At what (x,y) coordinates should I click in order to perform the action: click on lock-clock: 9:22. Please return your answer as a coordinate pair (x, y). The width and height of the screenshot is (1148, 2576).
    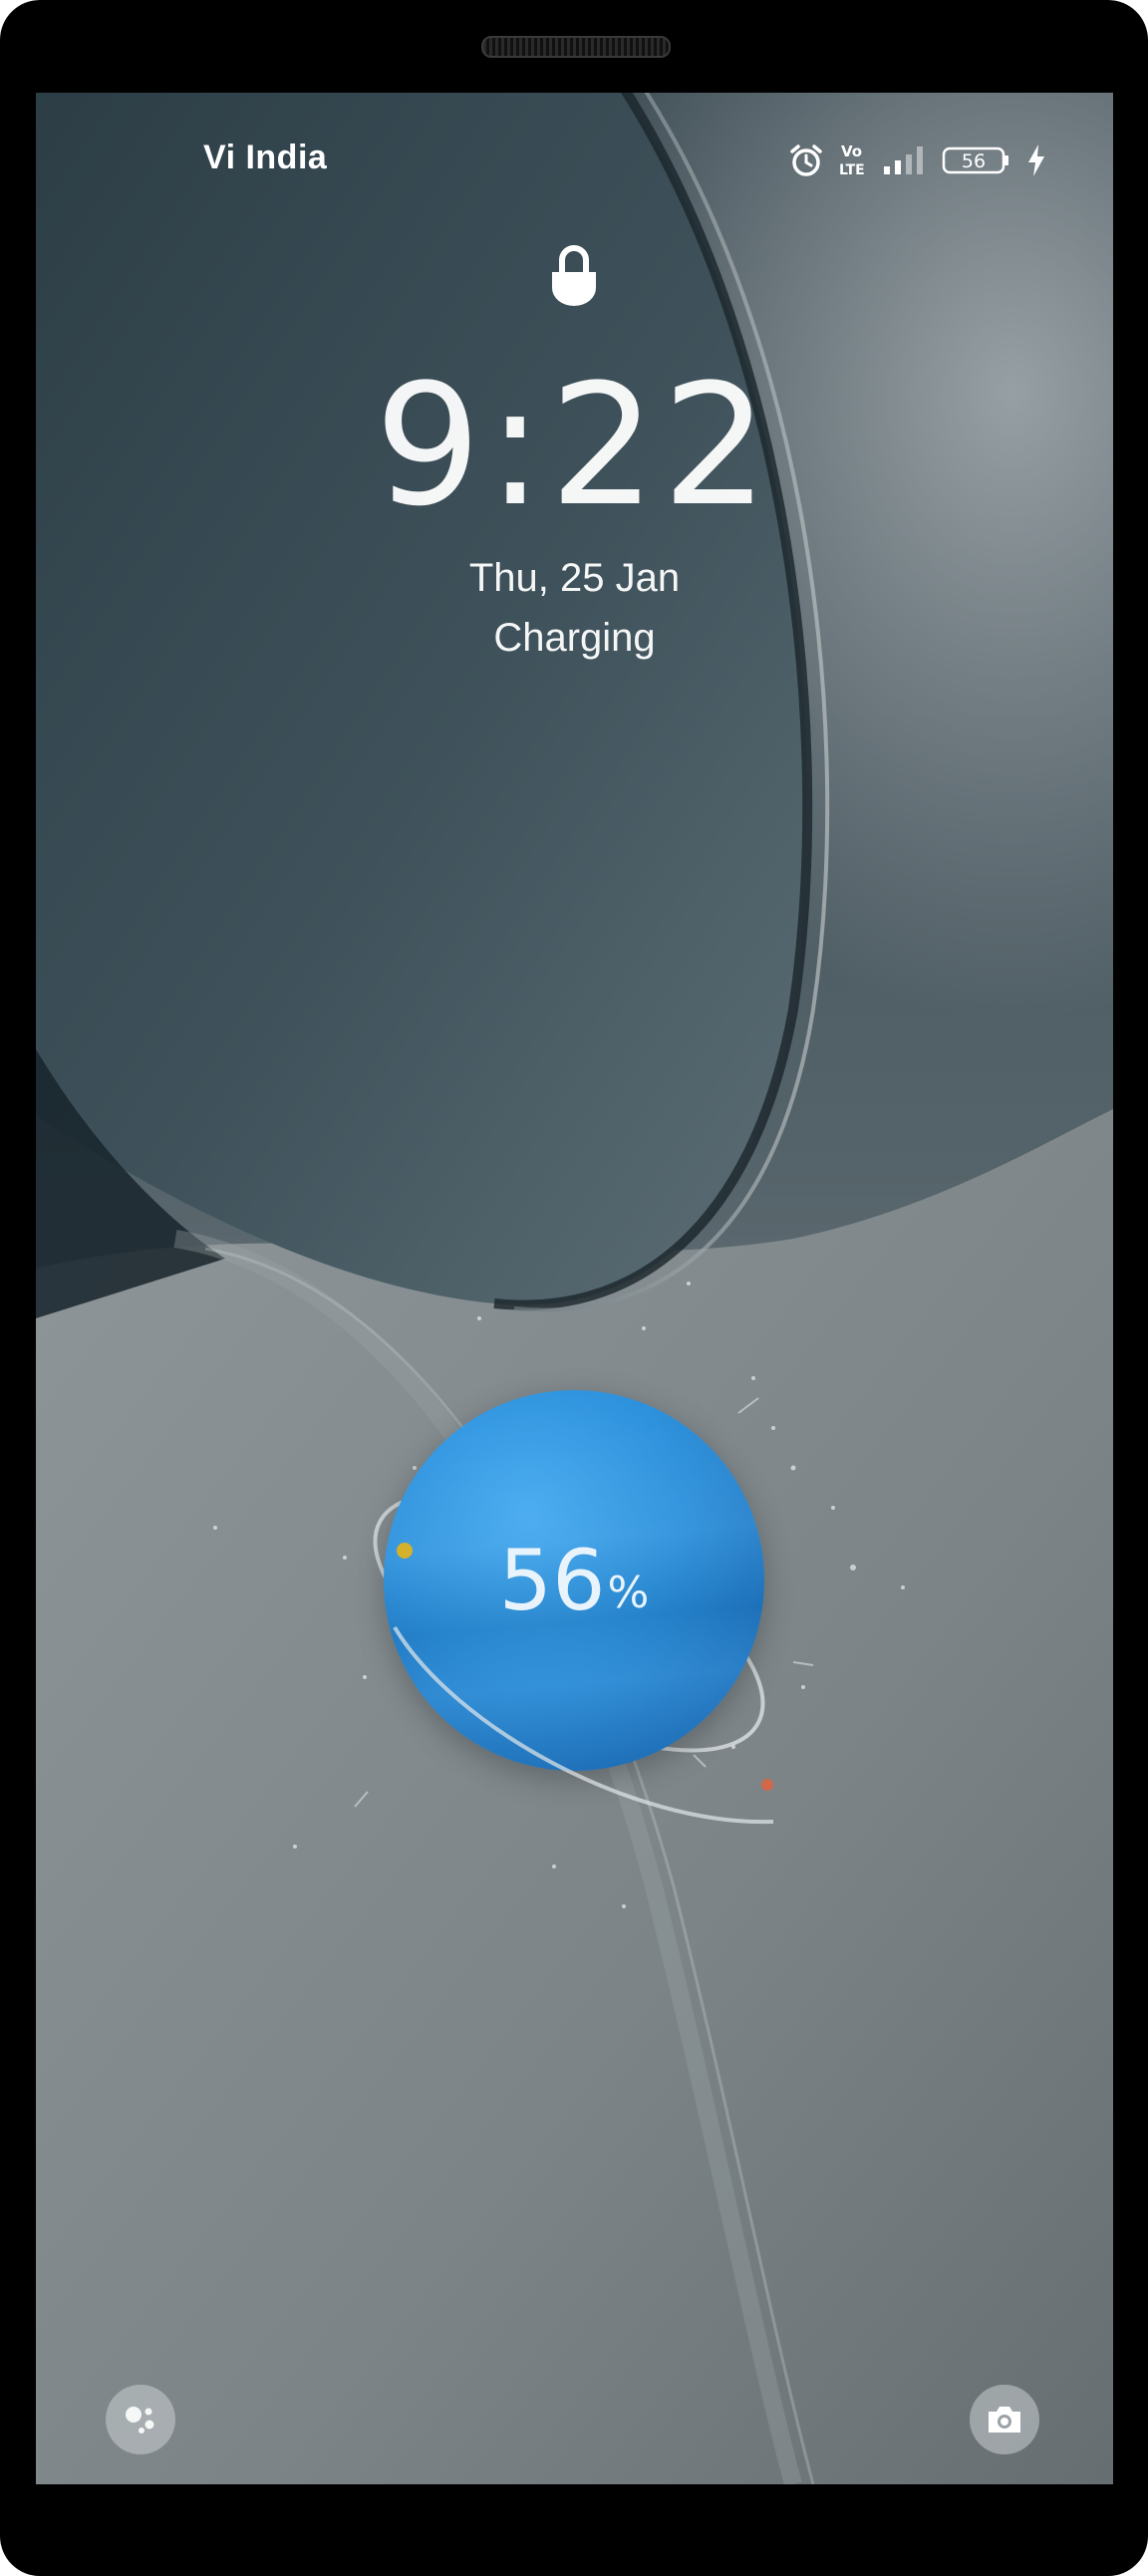
    Looking at the image, I should click on (574, 445).